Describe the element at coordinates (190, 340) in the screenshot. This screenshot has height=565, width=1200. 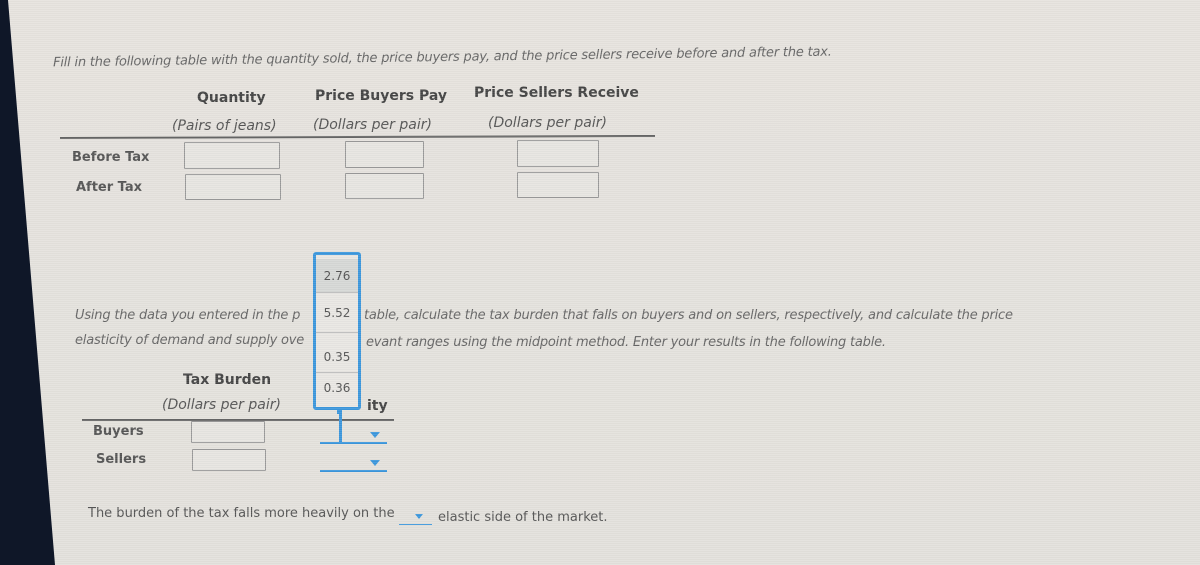
I see `table2-instructions-line2-left: elasticity of demand and supply ove` at that location.